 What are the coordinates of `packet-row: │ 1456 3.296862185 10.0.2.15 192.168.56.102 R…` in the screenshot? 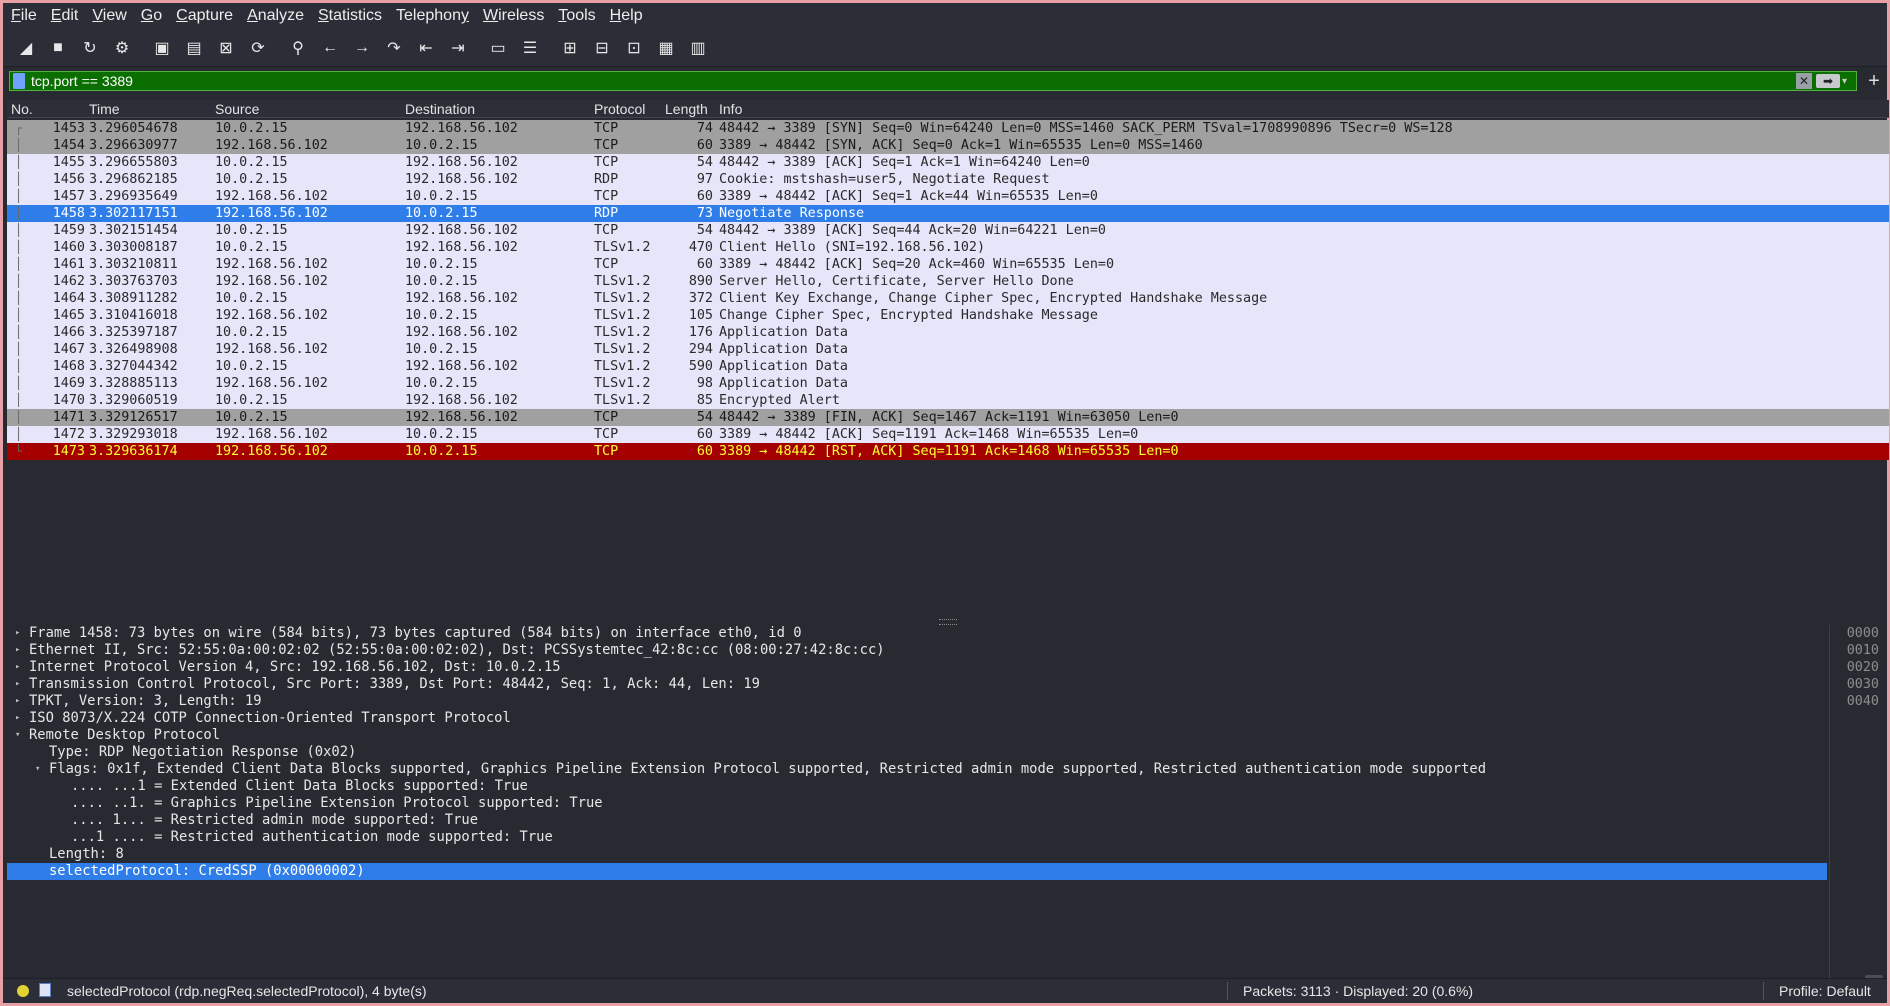 It's located at (948, 179).